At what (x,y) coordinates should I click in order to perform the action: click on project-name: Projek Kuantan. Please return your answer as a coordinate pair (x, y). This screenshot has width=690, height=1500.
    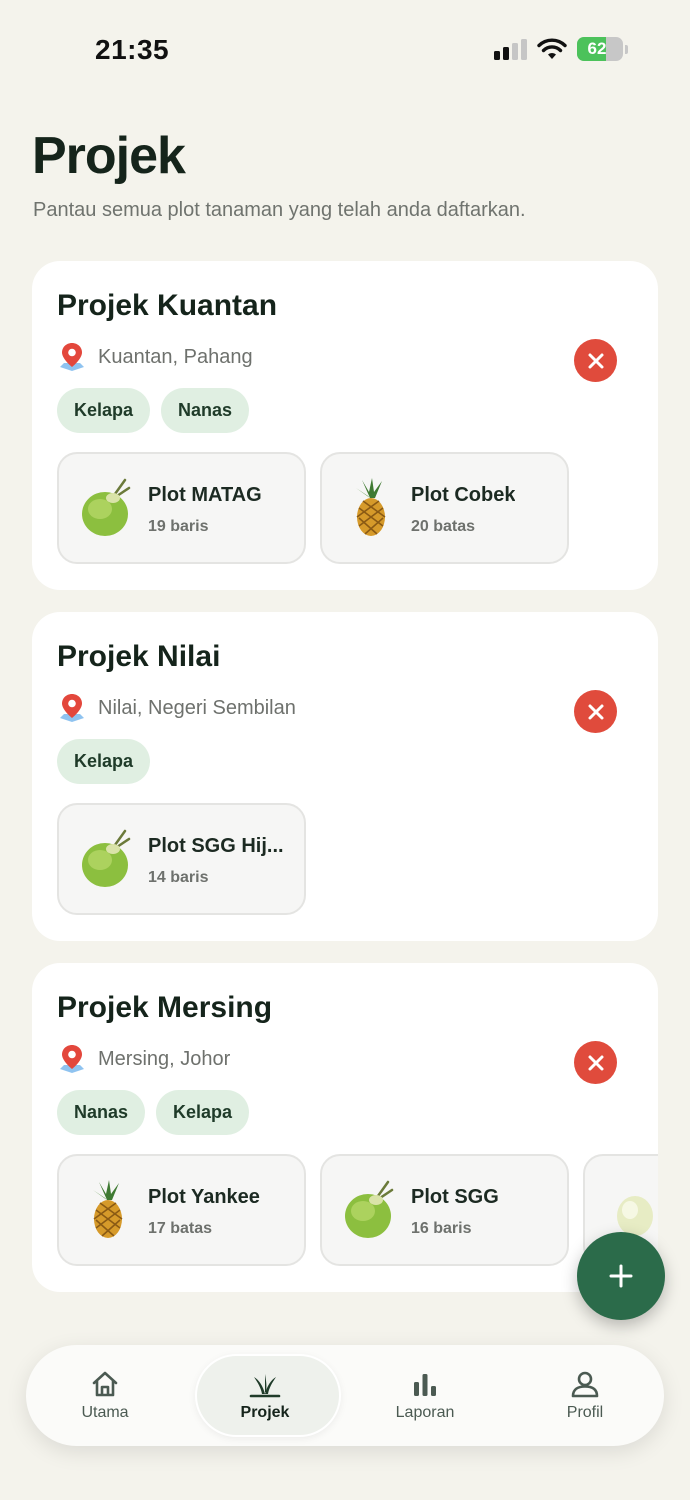
    Looking at the image, I should click on (167, 305).